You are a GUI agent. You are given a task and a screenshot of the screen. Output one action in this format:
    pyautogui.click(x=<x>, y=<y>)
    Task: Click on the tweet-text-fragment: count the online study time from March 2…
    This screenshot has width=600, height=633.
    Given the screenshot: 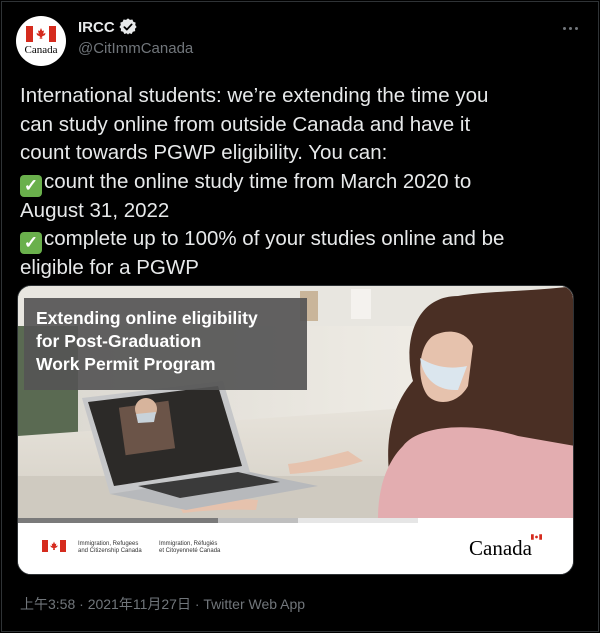 What is the action you would take?
    pyautogui.click(x=258, y=181)
    